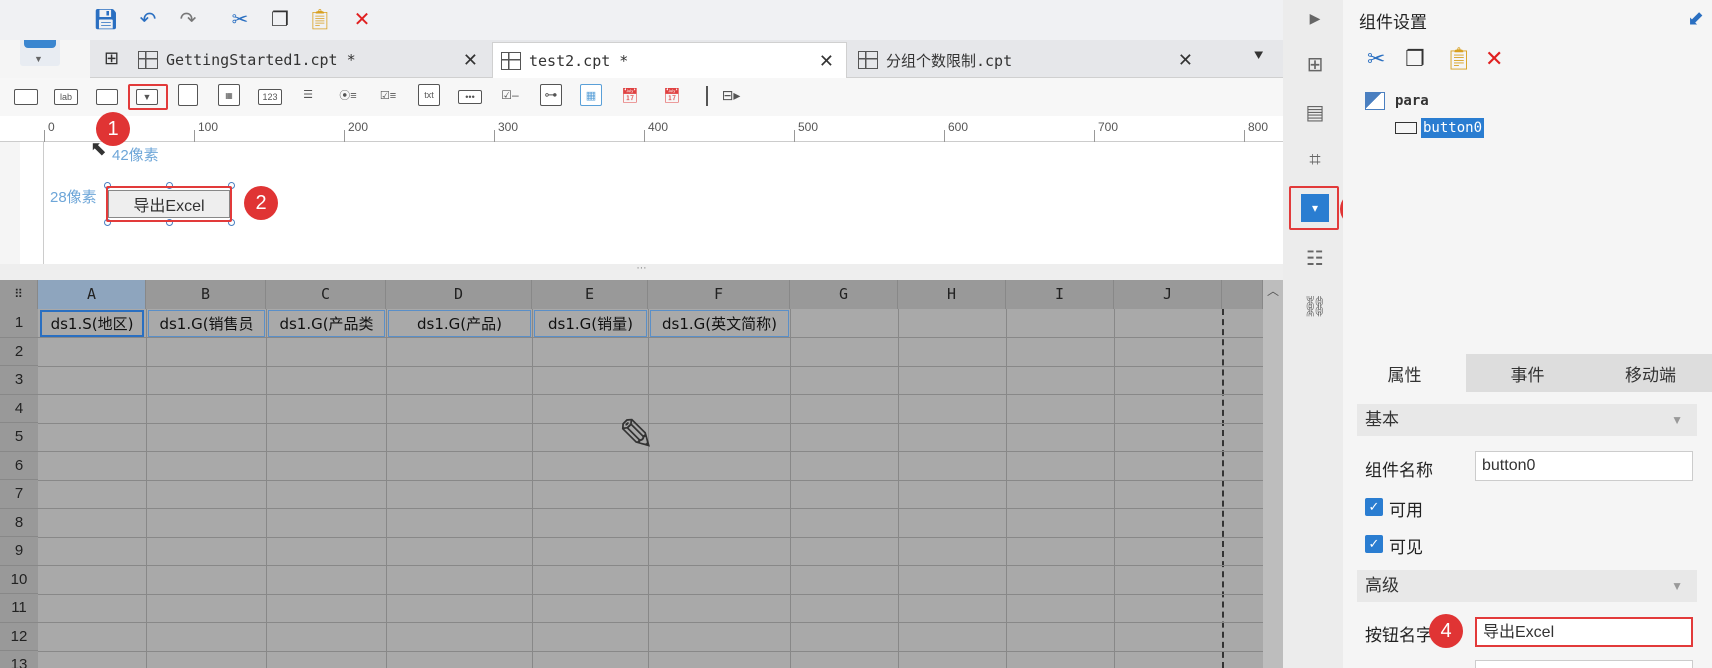 The height and width of the screenshot is (668, 1712). Describe the element at coordinates (270, 97) in the screenshot. I see `number-widget-icon: 123` at that location.